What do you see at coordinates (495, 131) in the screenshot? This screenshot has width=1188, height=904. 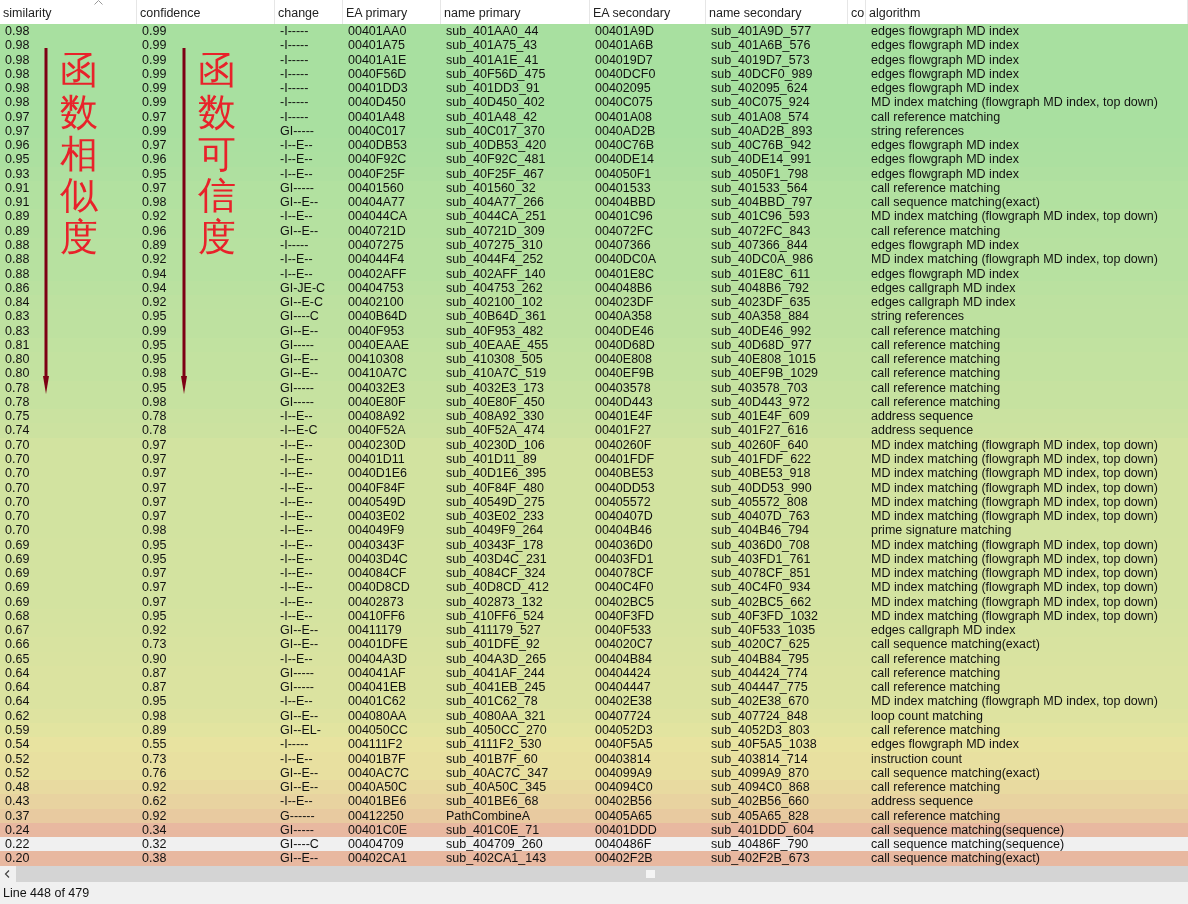 I see `table-cell-text: sub_40C017_370` at bounding box center [495, 131].